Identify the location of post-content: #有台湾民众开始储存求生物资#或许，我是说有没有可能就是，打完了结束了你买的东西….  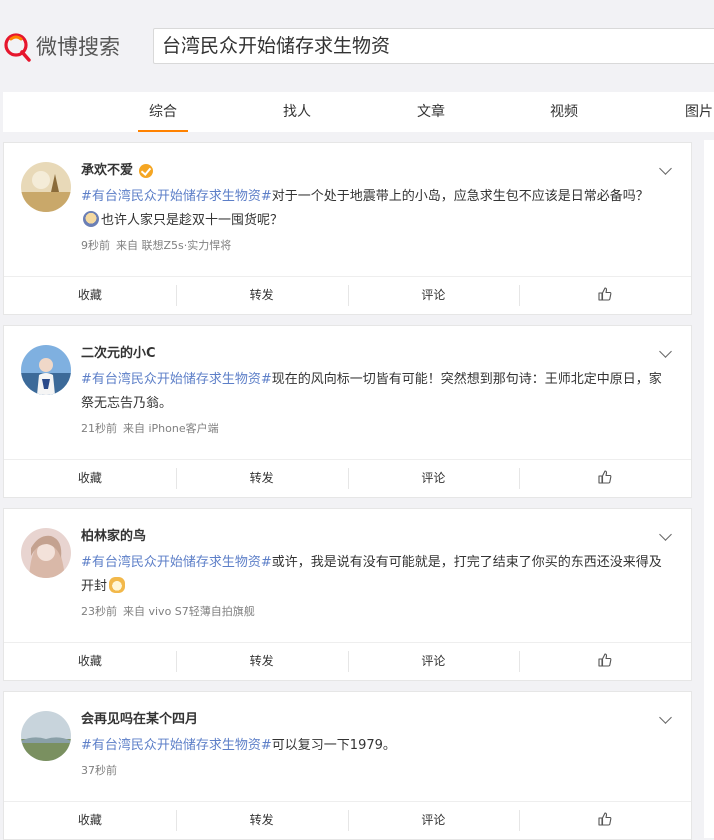
(373, 575).